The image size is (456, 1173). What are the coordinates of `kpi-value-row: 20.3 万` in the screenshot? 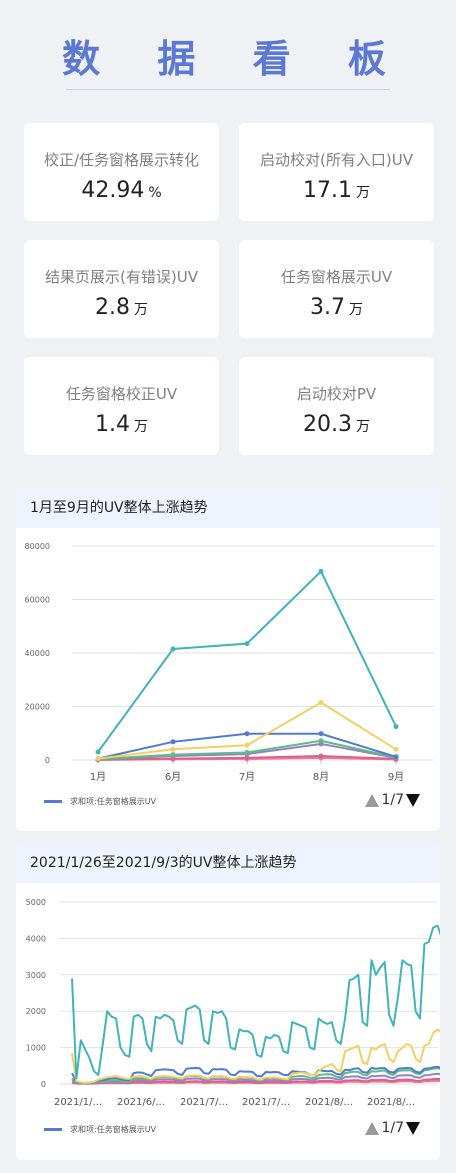 It's located at (336, 424).